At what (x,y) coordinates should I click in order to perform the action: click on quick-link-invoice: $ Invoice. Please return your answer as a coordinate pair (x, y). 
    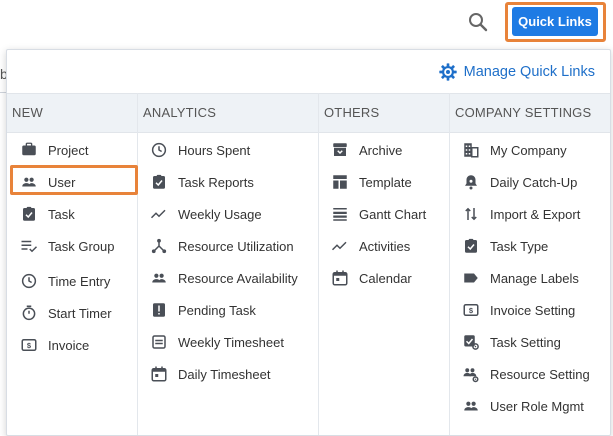
    Looking at the image, I should click on (54, 345).